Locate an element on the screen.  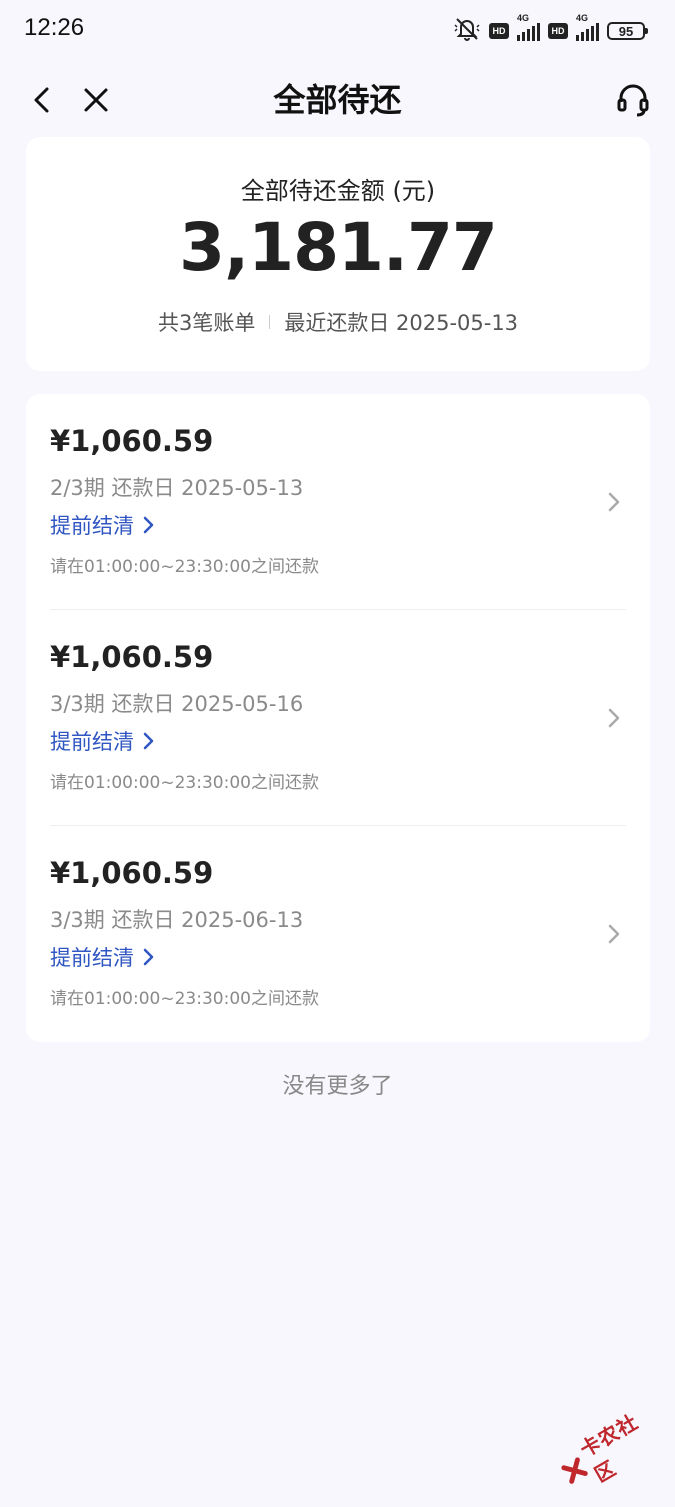
status-bar: 12:26 HD 4G HD 4G 95 is located at coordinates (337, 30).